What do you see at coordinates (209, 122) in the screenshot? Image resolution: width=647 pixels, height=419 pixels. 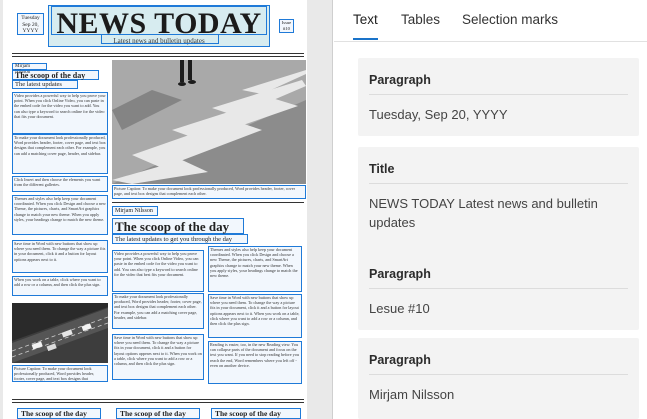 I see `crosswalk-photo` at bounding box center [209, 122].